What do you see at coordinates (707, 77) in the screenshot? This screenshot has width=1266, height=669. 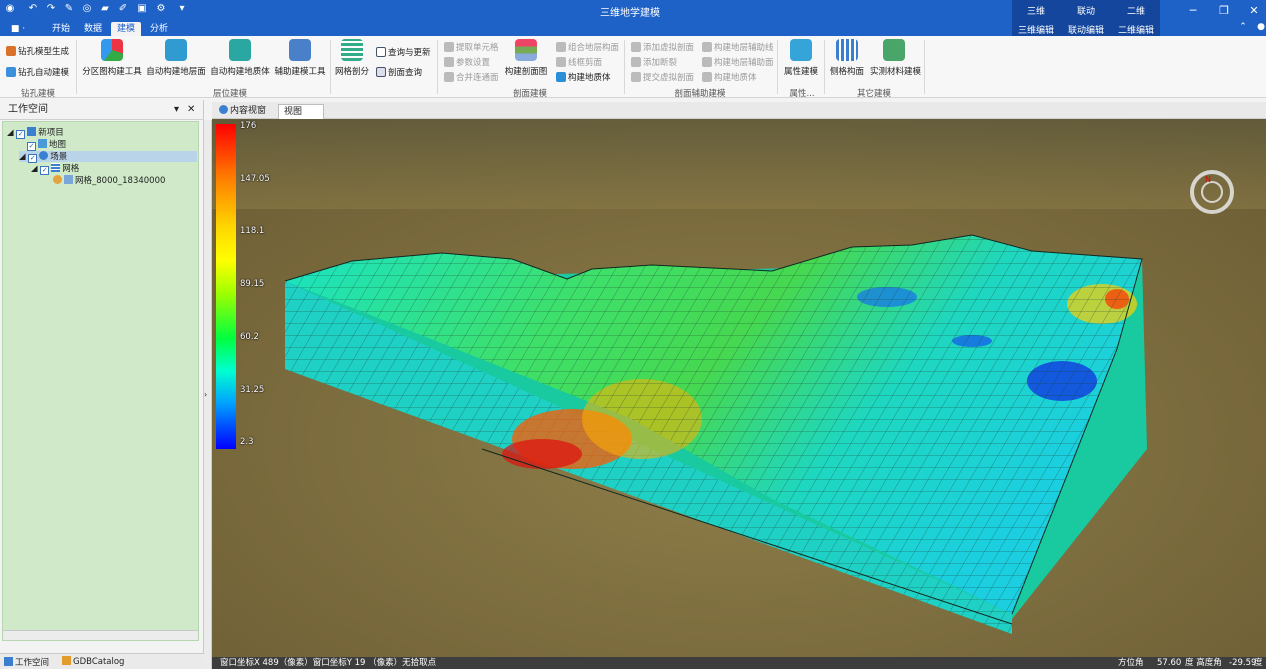 I see `aux-geobody-icon` at bounding box center [707, 77].